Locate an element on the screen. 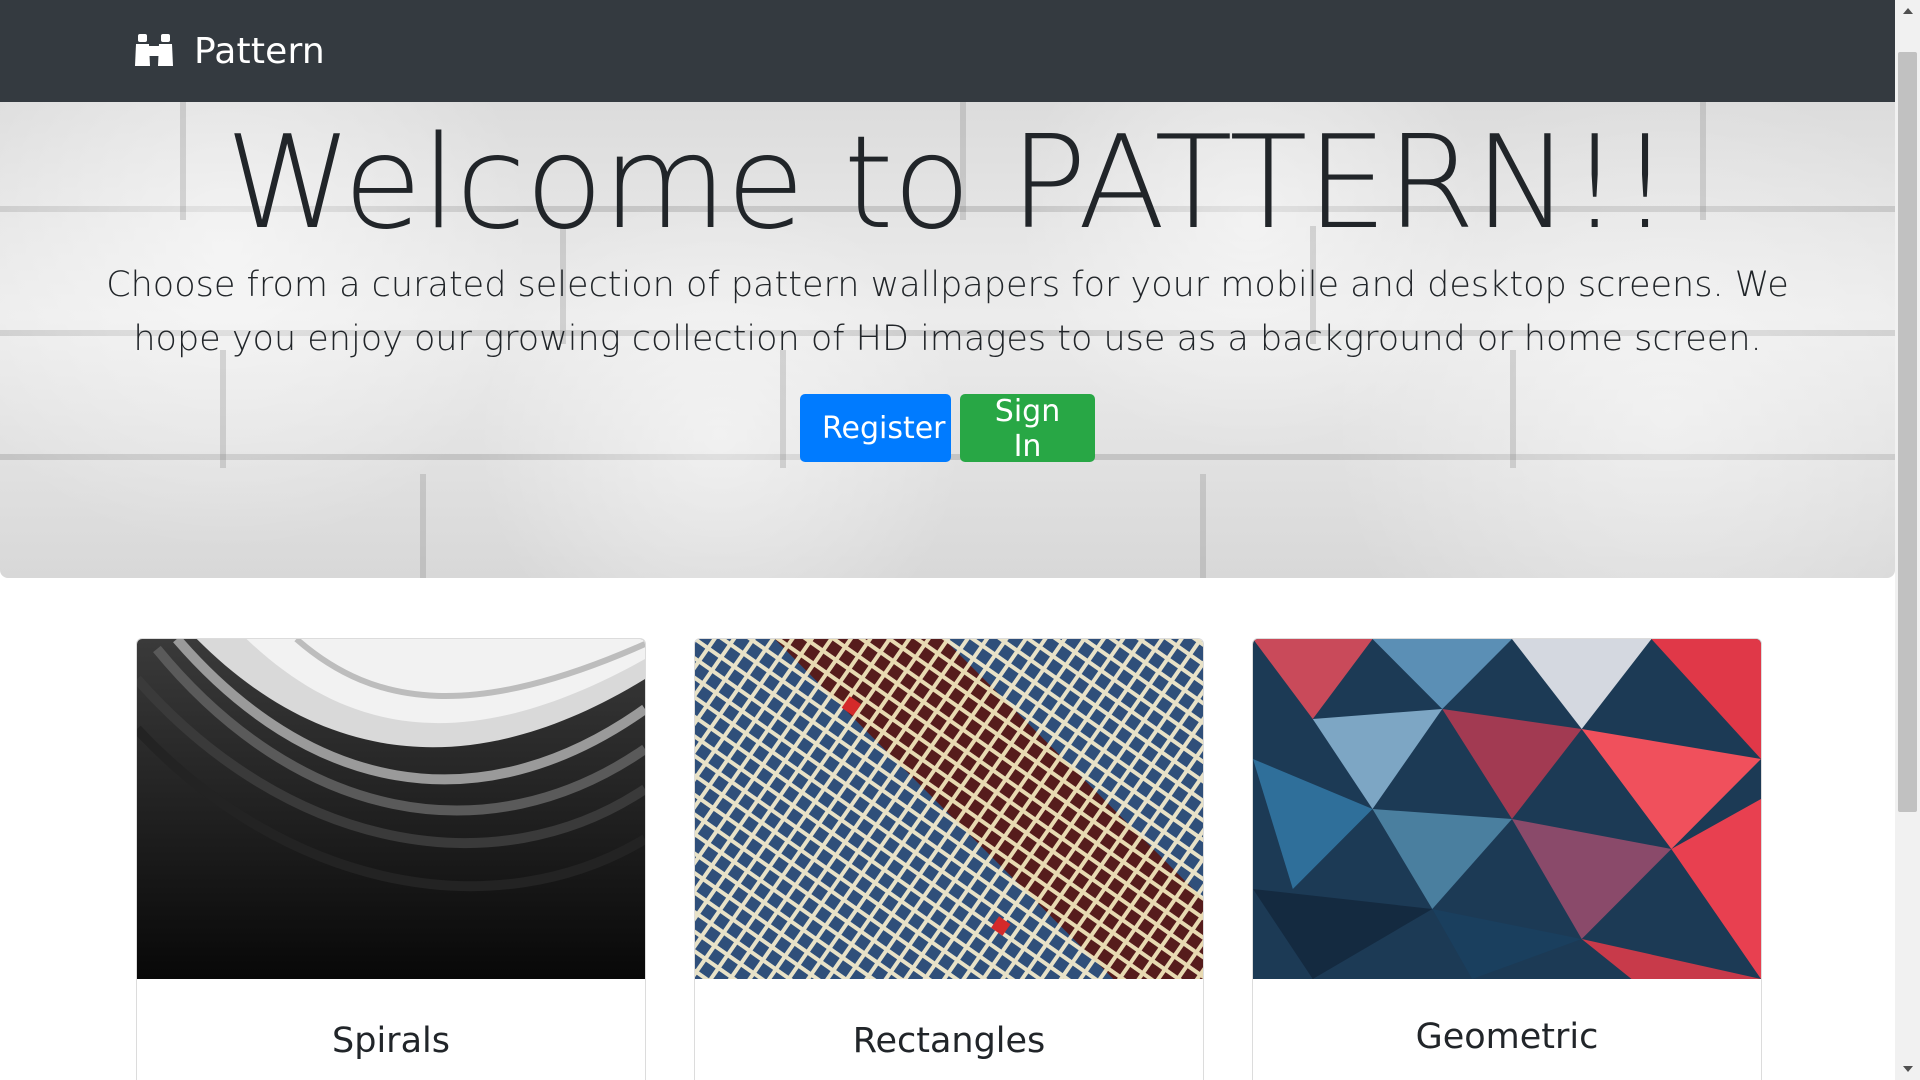  vertical-scrollbar is located at coordinates (1907, 540).